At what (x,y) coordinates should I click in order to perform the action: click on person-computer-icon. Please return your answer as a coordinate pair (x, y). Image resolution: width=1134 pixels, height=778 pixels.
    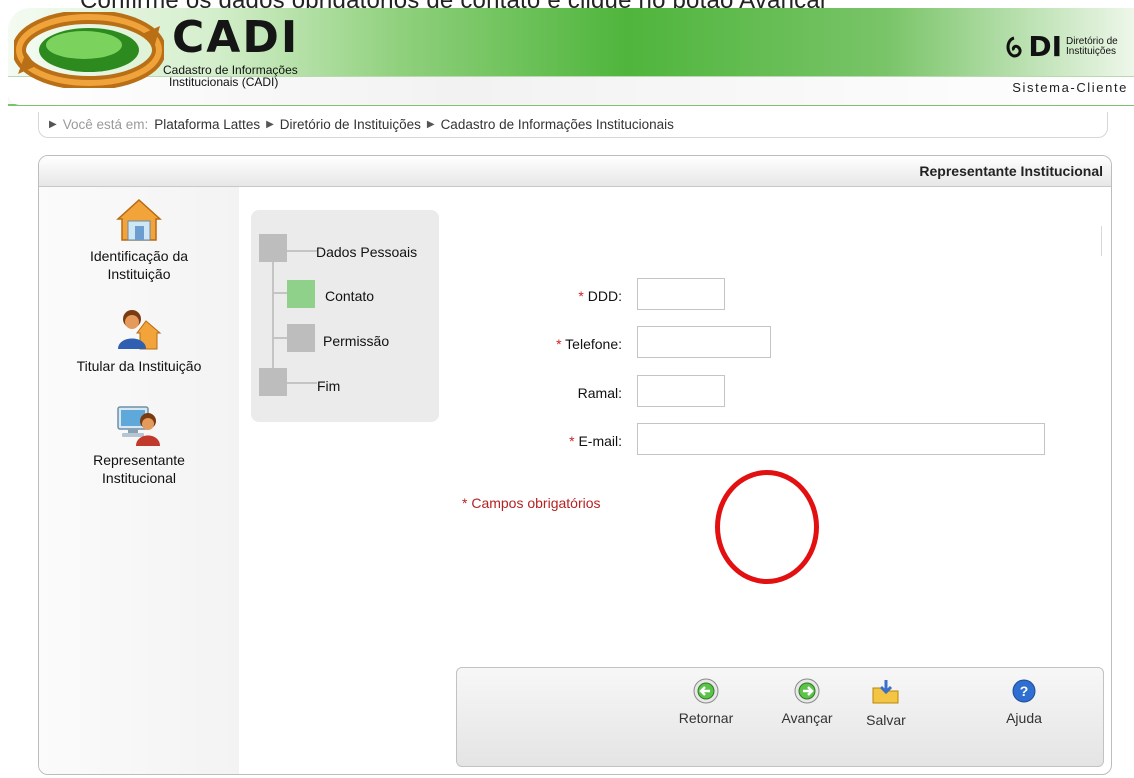
    Looking at the image, I should click on (138, 426).